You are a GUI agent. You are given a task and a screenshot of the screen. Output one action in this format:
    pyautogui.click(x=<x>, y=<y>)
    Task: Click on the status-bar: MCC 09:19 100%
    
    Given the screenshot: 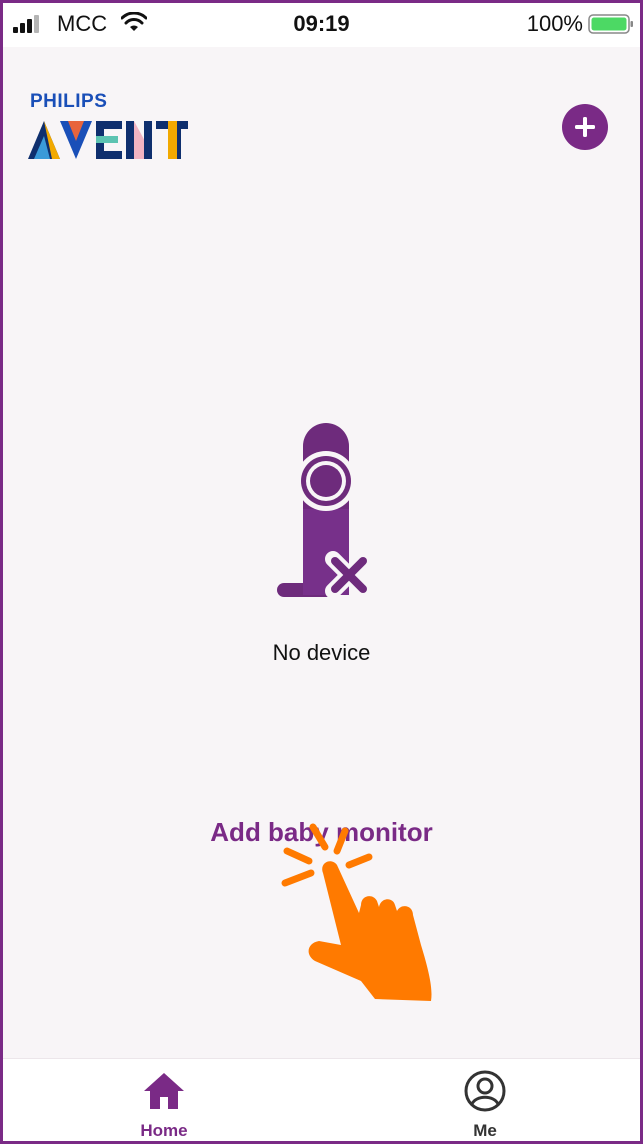 What is the action you would take?
    pyautogui.click(x=321, y=25)
    